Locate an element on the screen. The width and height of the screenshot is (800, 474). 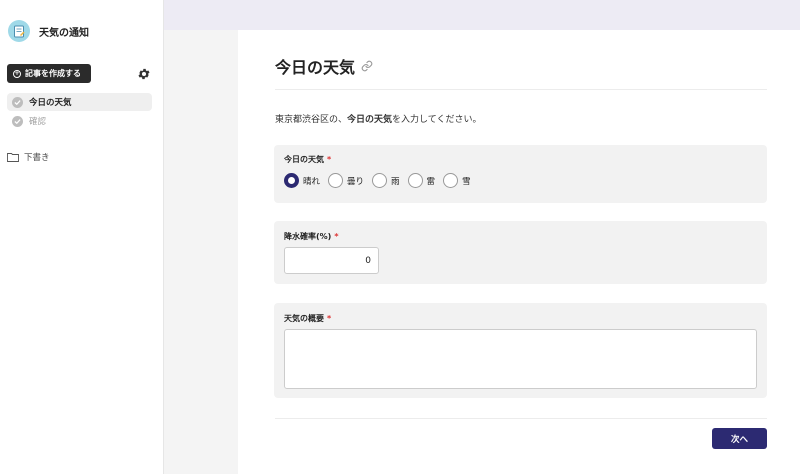
page-title: 今日の天気 is located at coordinates (324, 66).